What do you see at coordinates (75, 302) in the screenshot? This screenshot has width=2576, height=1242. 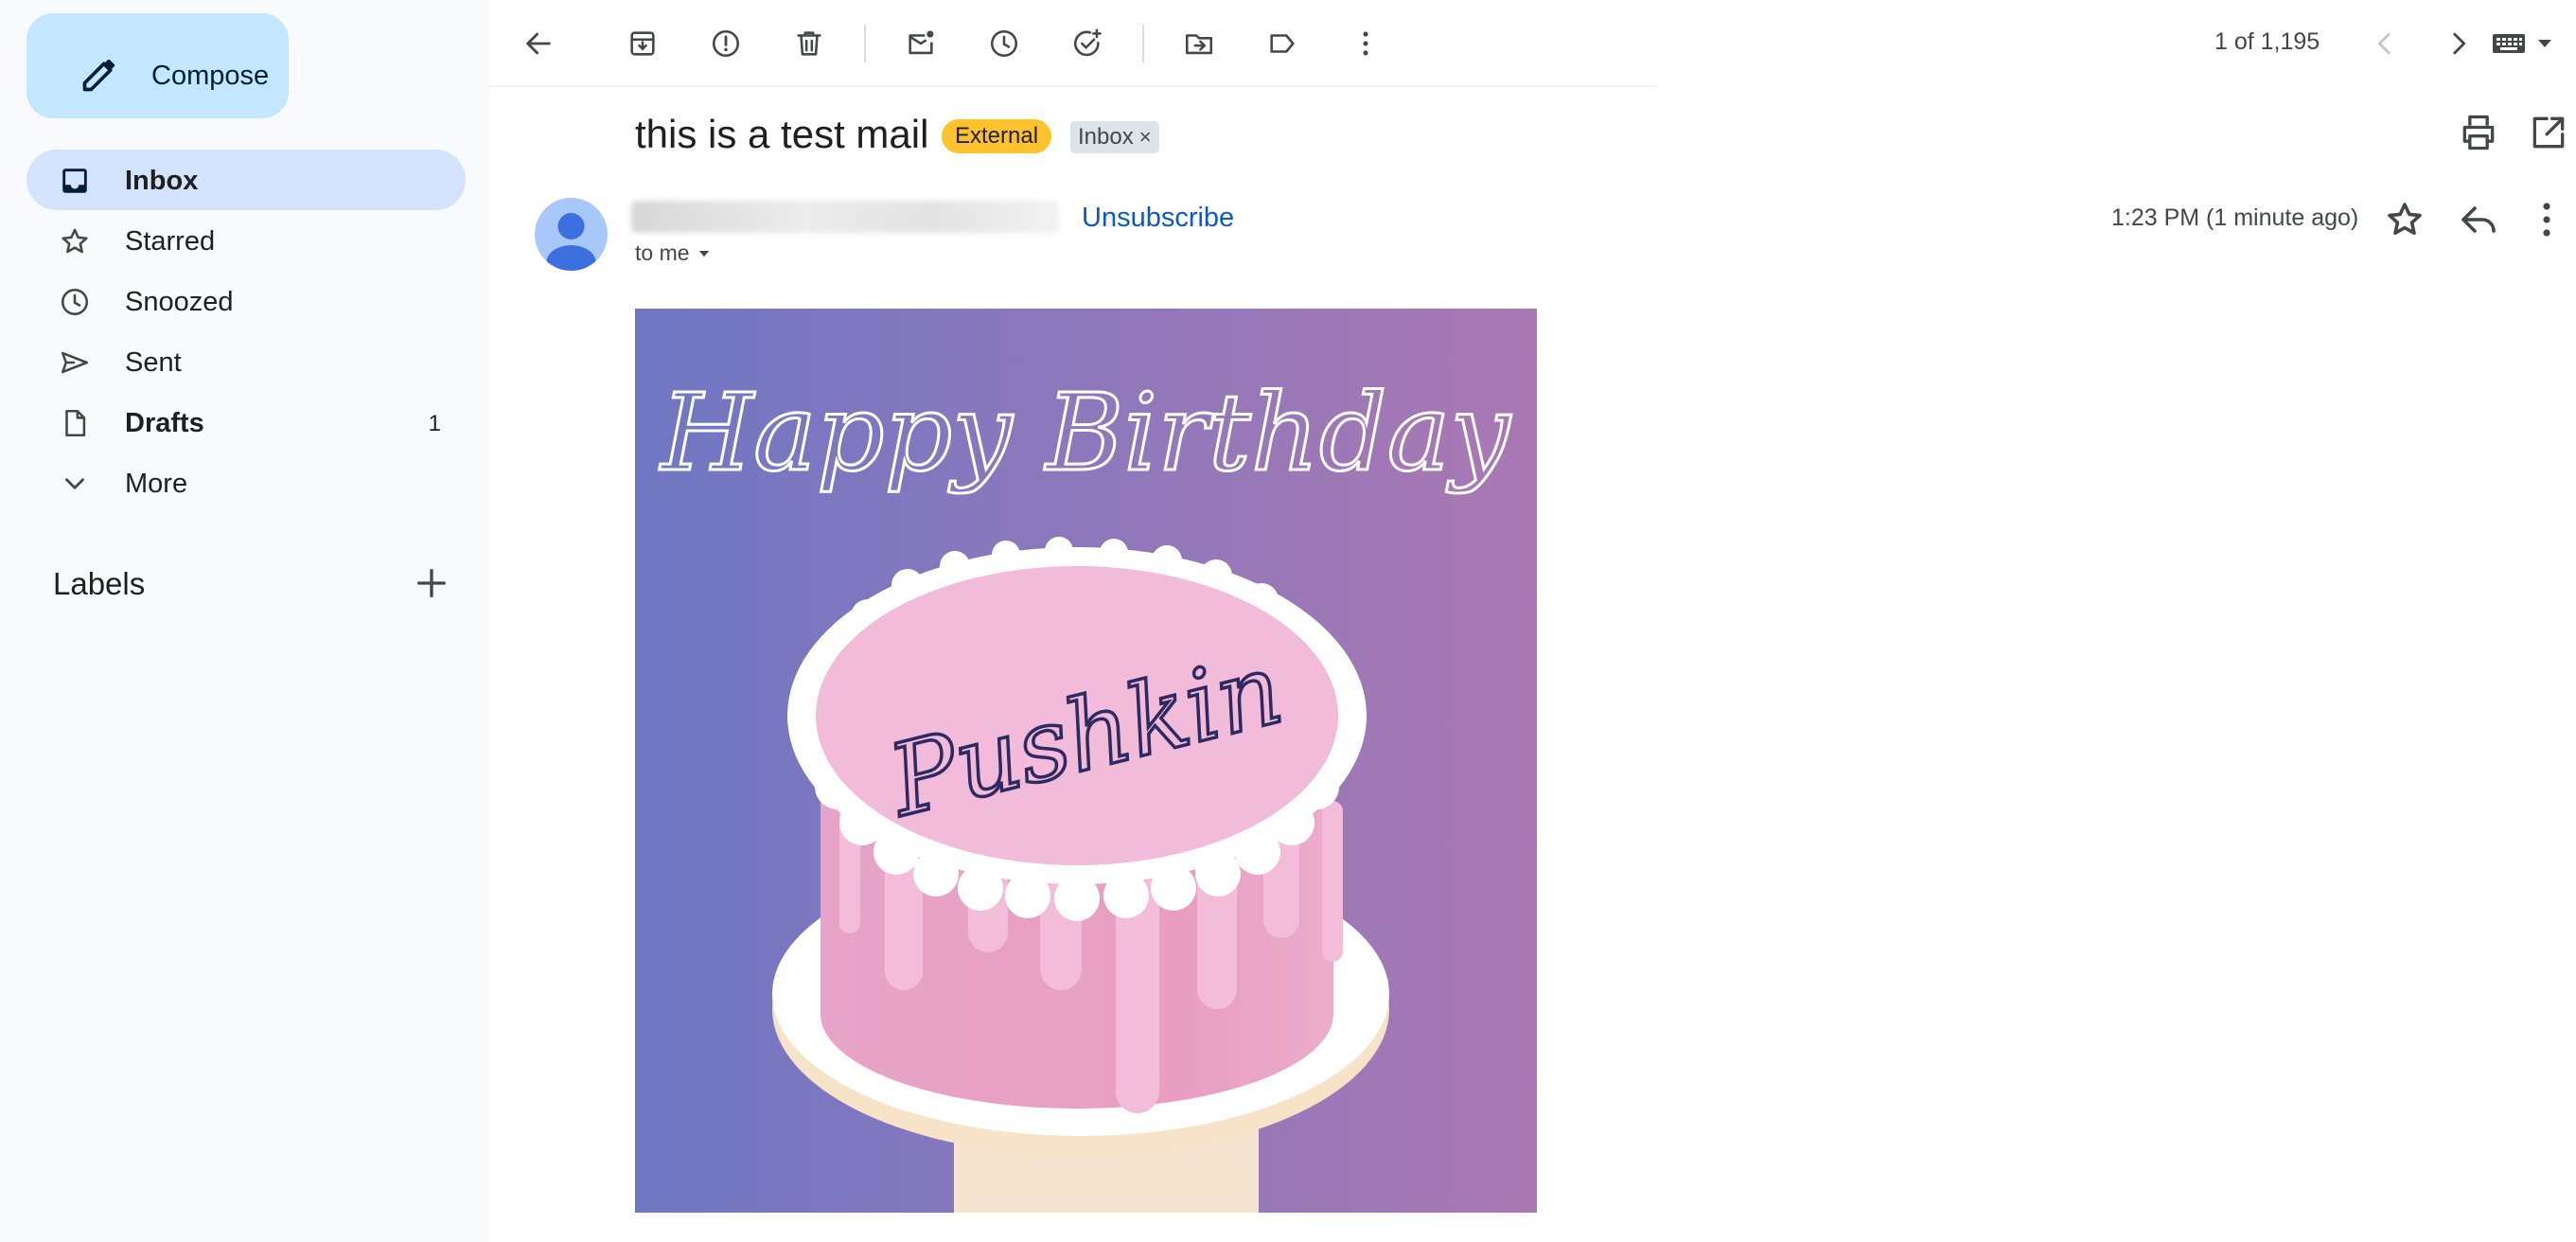 I see `clock-icon` at bounding box center [75, 302].